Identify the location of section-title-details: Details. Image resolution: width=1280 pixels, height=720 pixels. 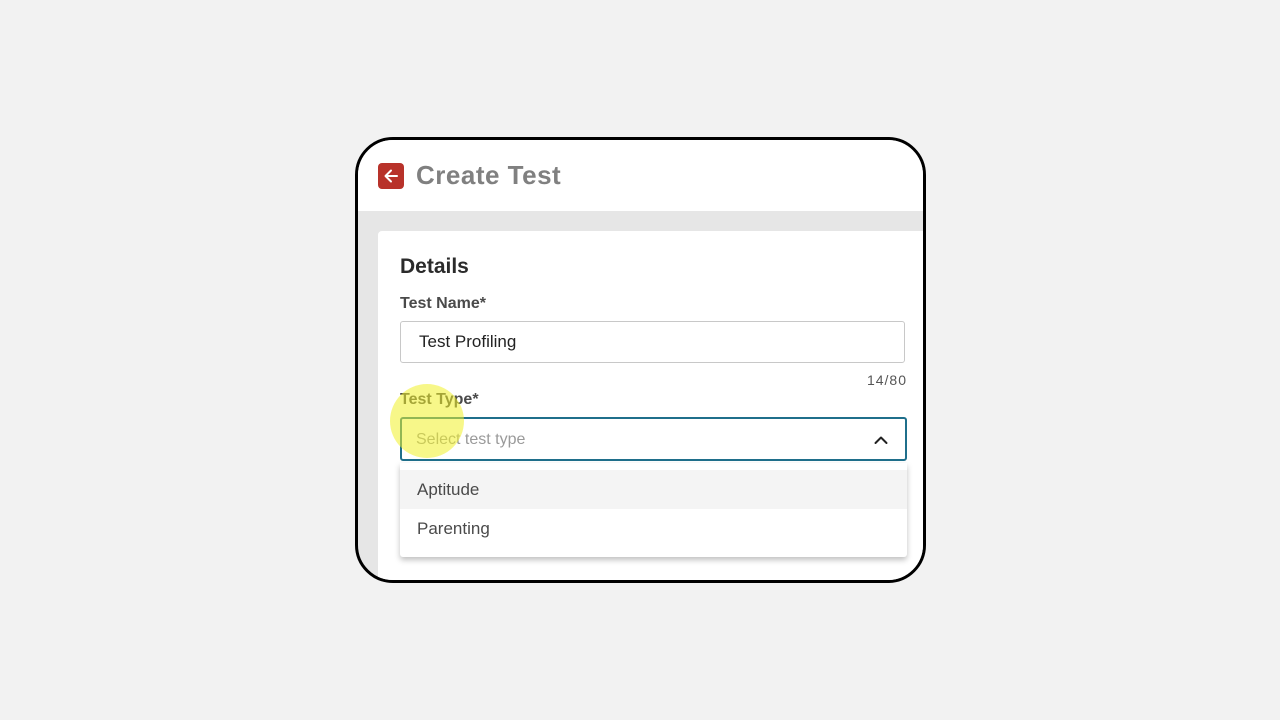
(434, 266).